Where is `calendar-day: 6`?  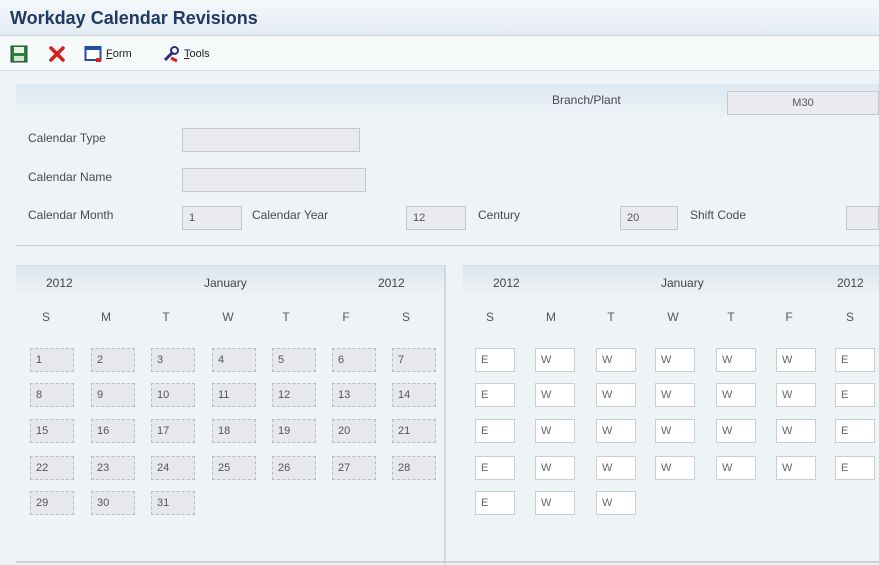 calendar-day: 6 is located at coordinates (354, 360).